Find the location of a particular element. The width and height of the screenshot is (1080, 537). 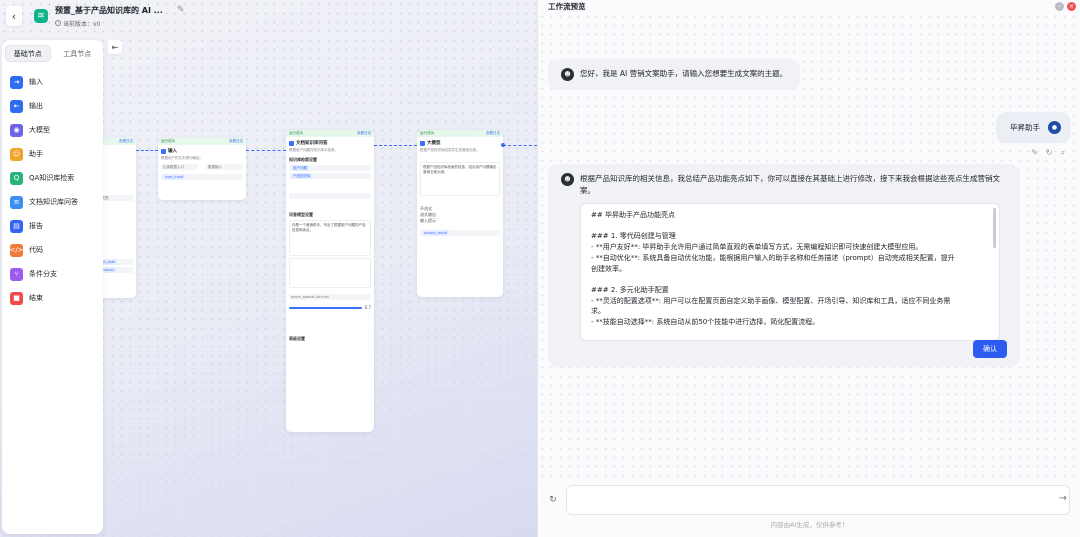

node-item: ≡ 文档知识库问答 is located at coordinates (52, 202).